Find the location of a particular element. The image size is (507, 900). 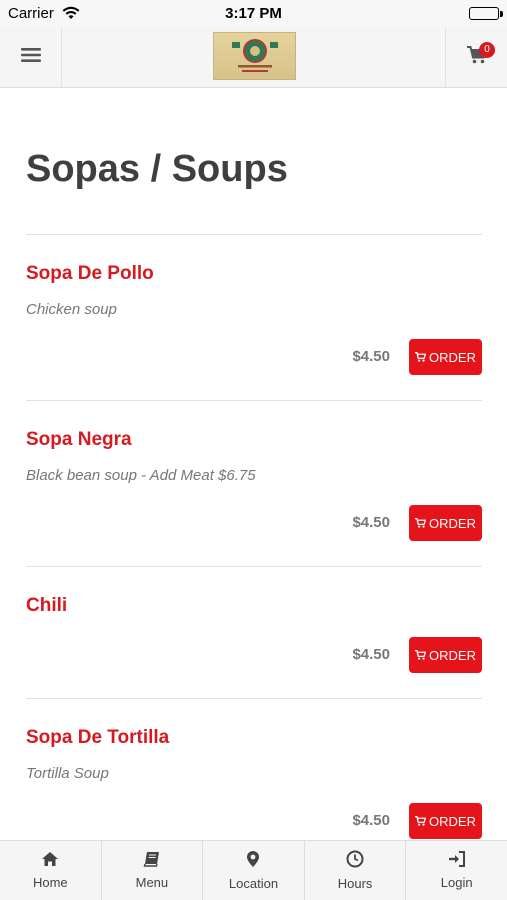

book-icon is located at coordinates (152, 861).